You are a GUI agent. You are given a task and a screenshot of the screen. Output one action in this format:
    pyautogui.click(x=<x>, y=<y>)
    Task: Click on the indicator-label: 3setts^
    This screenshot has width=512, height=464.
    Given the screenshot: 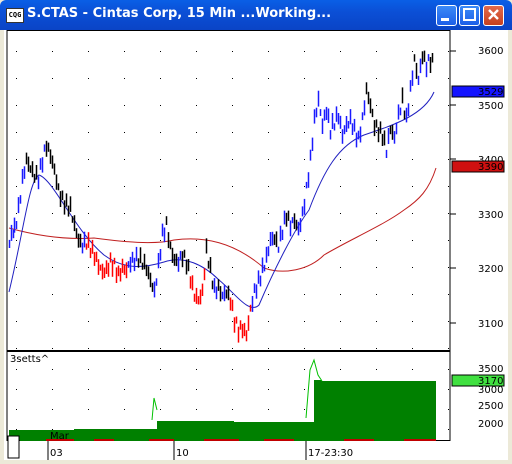 What is the action you would take?
    pyautogui.click(x=29, y=359)
    